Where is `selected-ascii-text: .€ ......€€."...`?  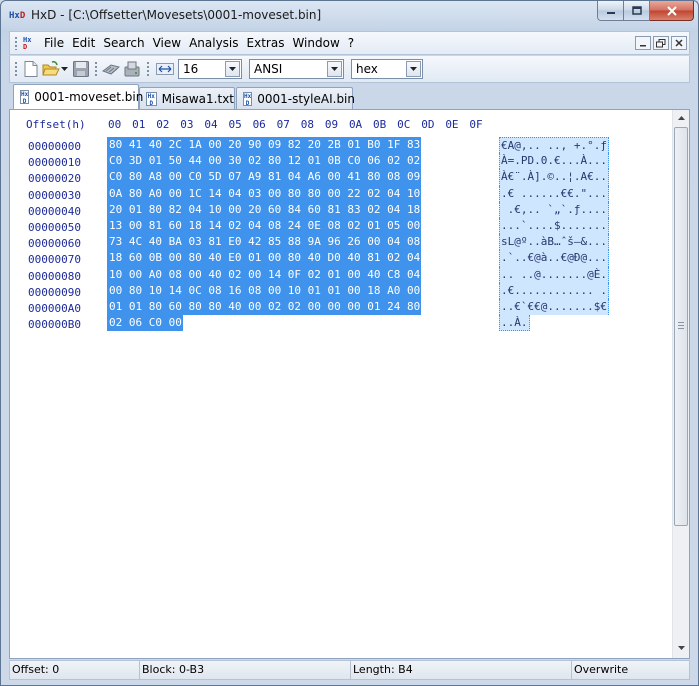
selected-ascii-text: .€ ......€€."... is located at coordinates (554, 193).